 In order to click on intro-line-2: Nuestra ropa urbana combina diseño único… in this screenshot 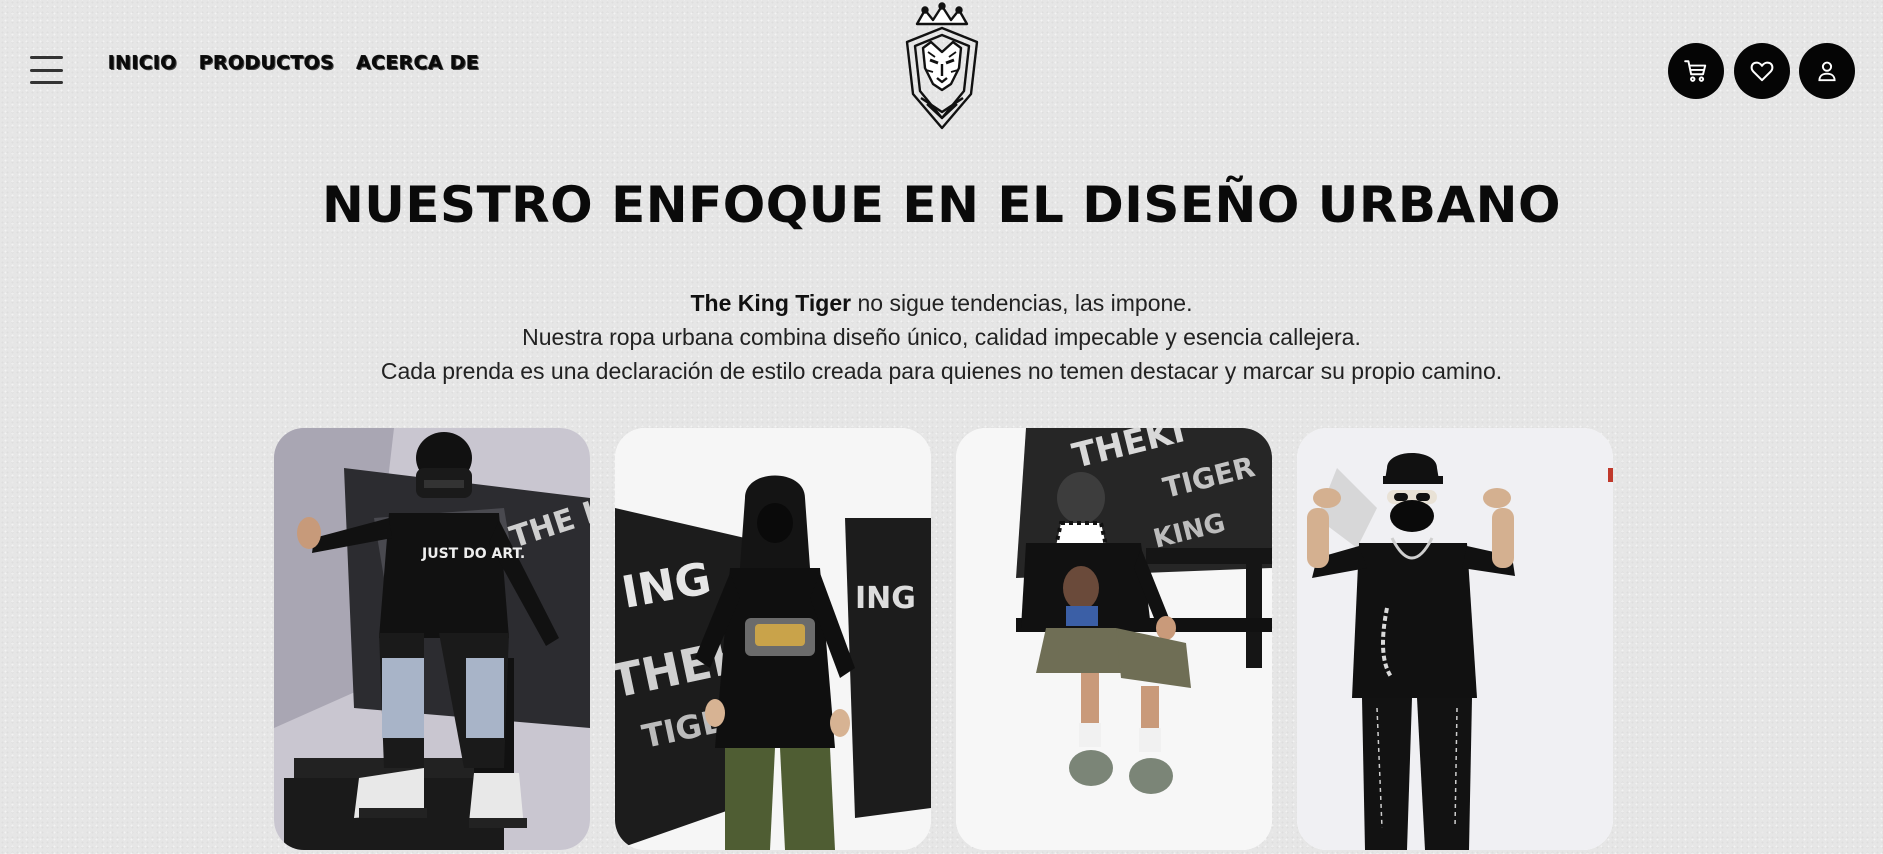, I will do `click(941, 337)`.